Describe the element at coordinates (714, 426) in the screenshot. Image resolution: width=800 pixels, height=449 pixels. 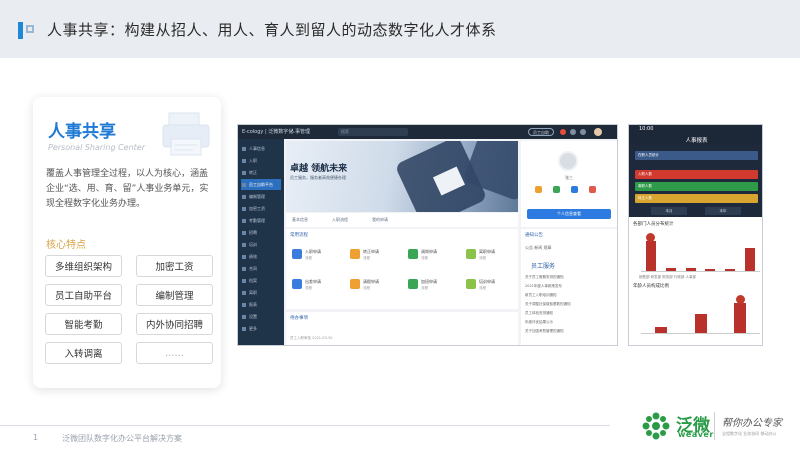
I see `brand-divider` at that location.